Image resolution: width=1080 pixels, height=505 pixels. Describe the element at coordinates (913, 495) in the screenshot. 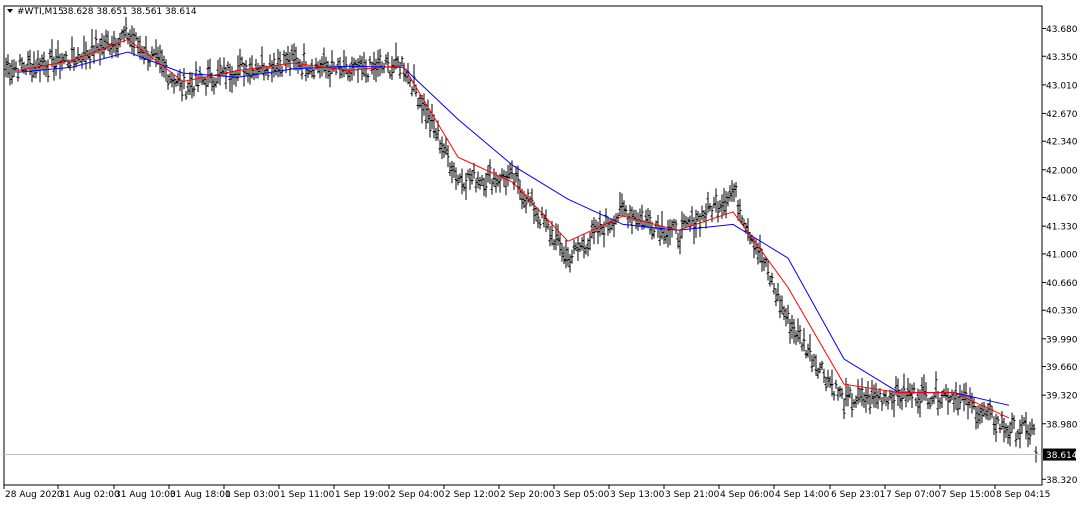

I see `time-axis-label: 7 Sep 07:00` at that location.